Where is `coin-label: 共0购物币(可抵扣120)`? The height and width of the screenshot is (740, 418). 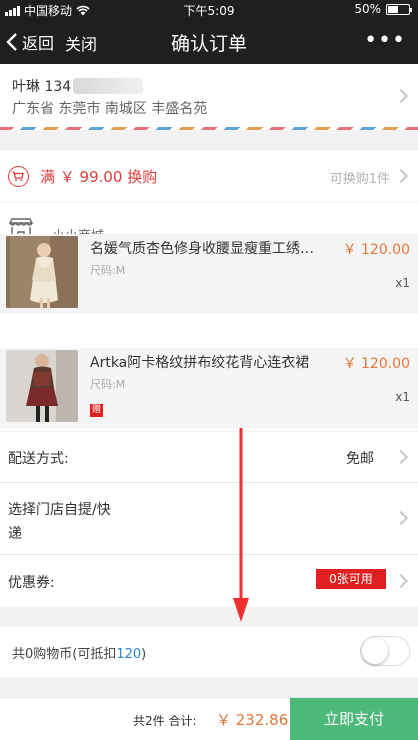 coin-label: 共0购物币(可抵扣120) is located at coordinates (79, 654).